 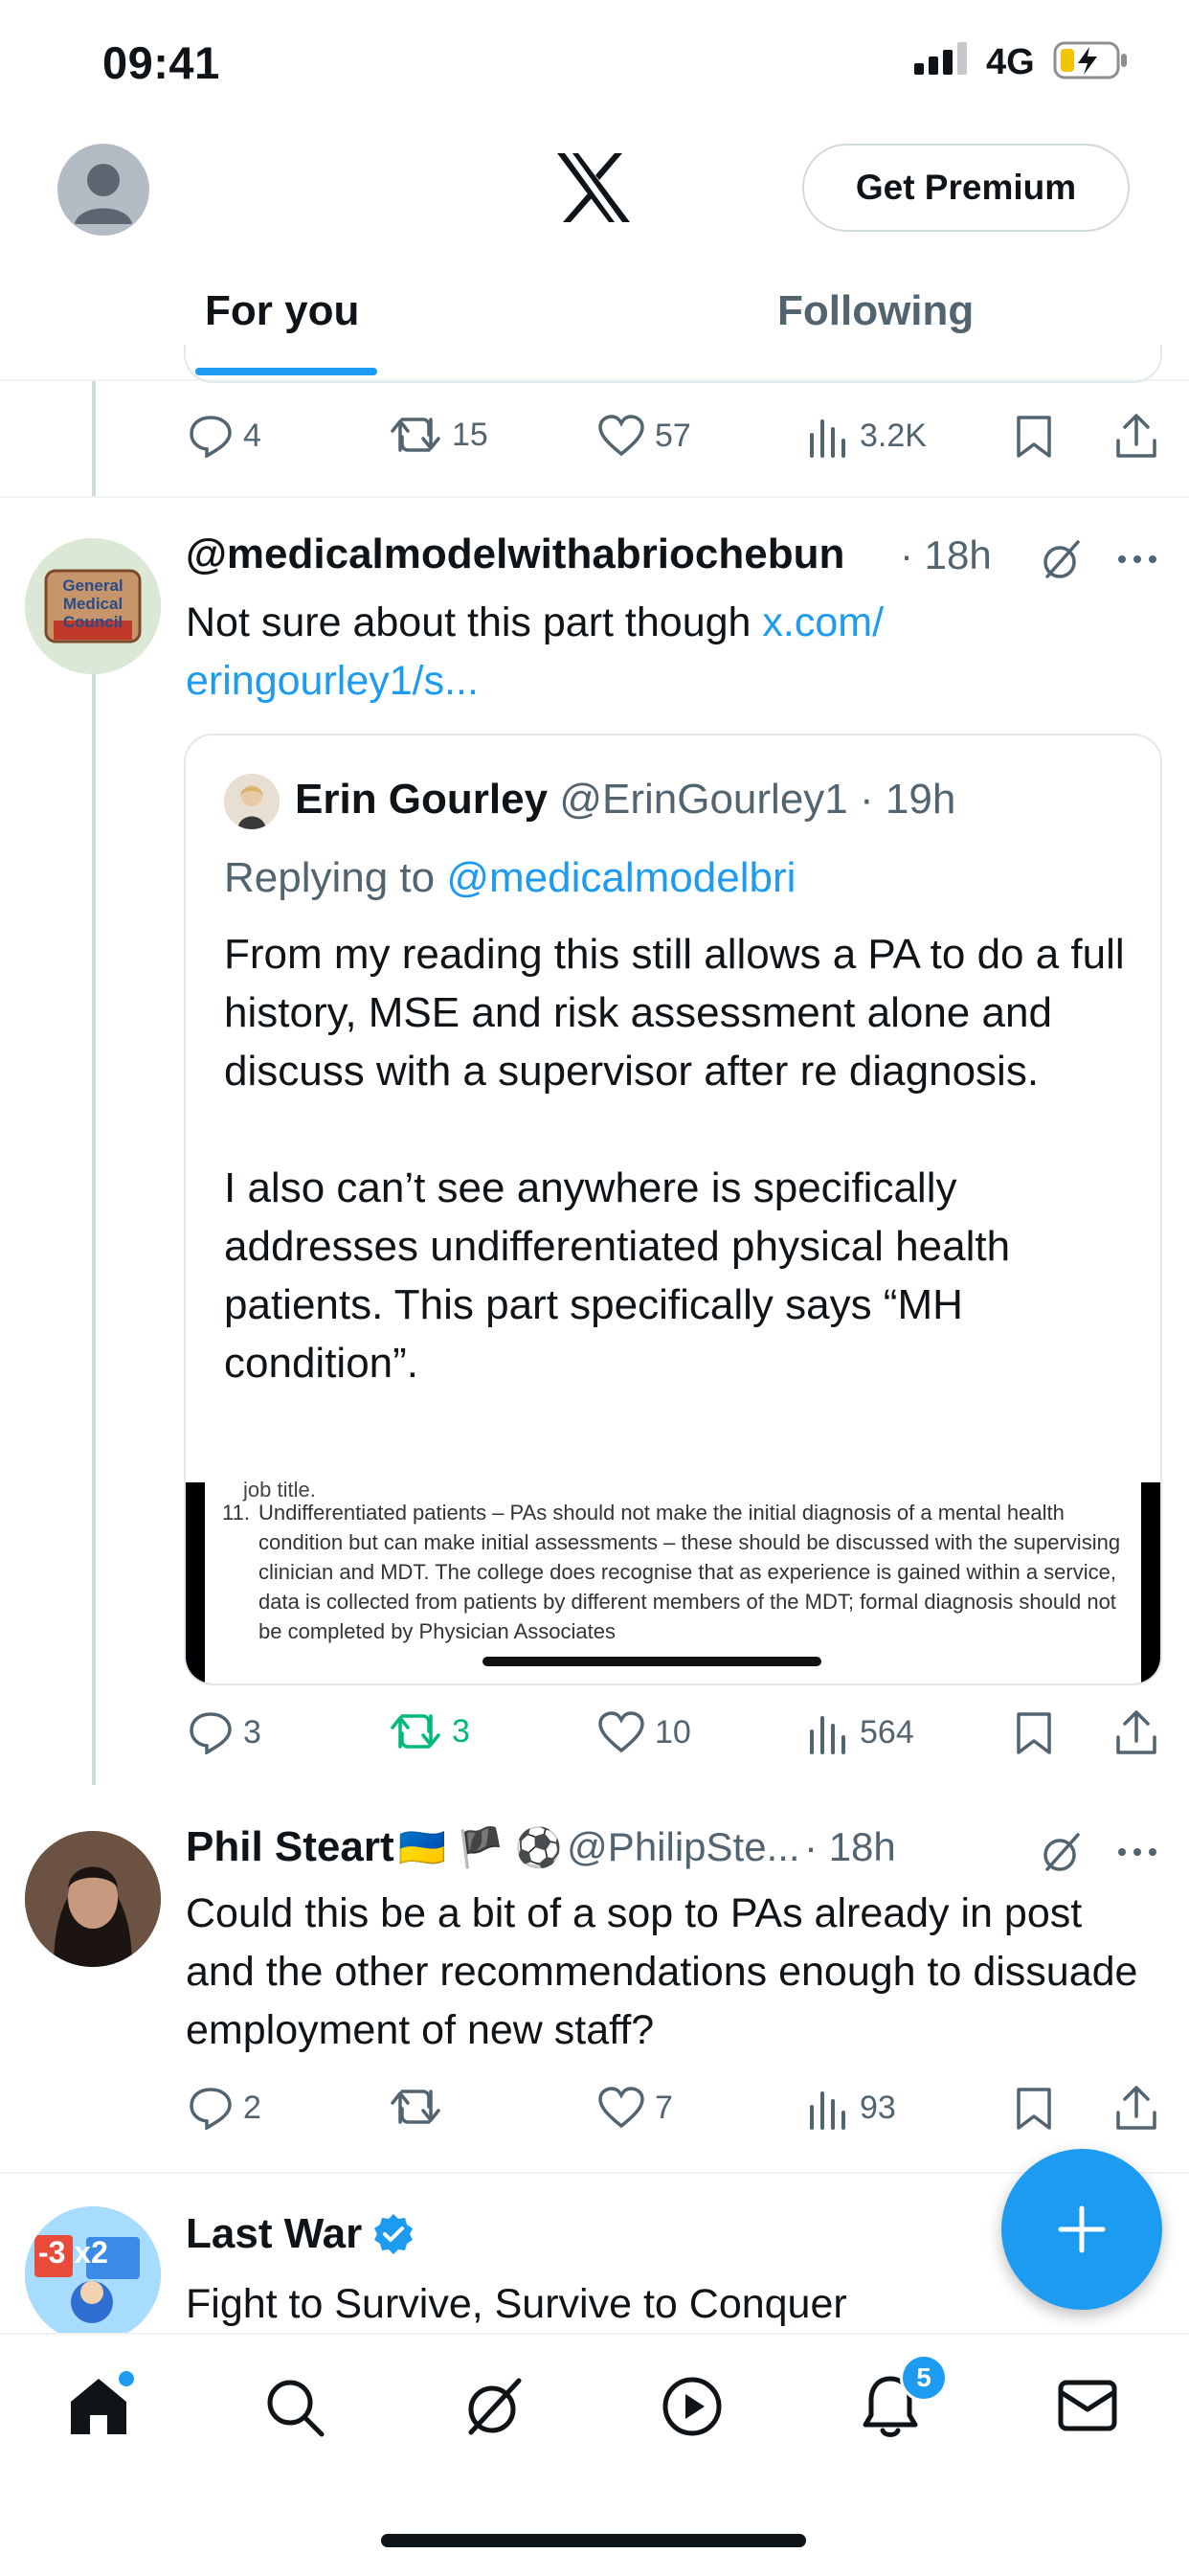 What do you see at coordinates (673, 435) in the screenshot?
I see `like-count: 57` at bounding box center [673, 435].